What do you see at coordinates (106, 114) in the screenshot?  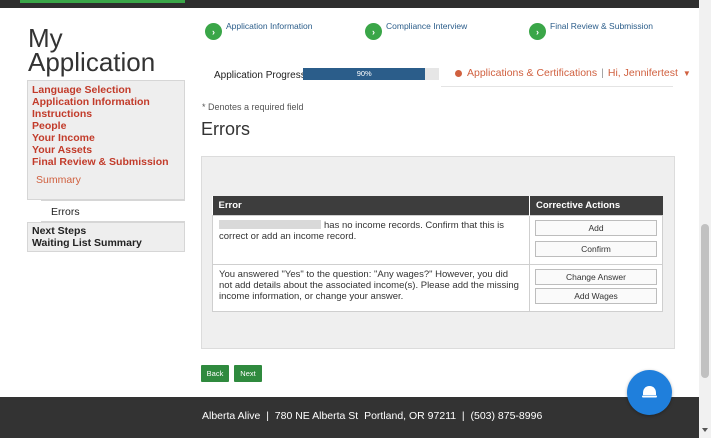 I see `sidebar-item-instructions: Instructions` at bounding box center [106, 114].